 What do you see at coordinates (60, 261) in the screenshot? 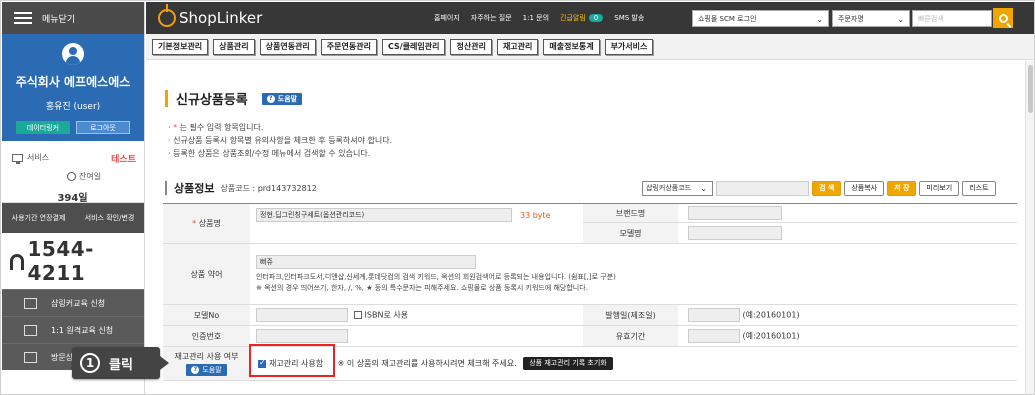
I see `phone-number: 1544-4211` at bounding box center [60, 261].